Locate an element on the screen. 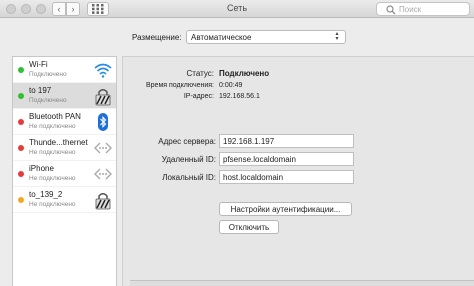 The image size is (474, 286). service-name: Wi-Fi is located at coordinates (38, 64).